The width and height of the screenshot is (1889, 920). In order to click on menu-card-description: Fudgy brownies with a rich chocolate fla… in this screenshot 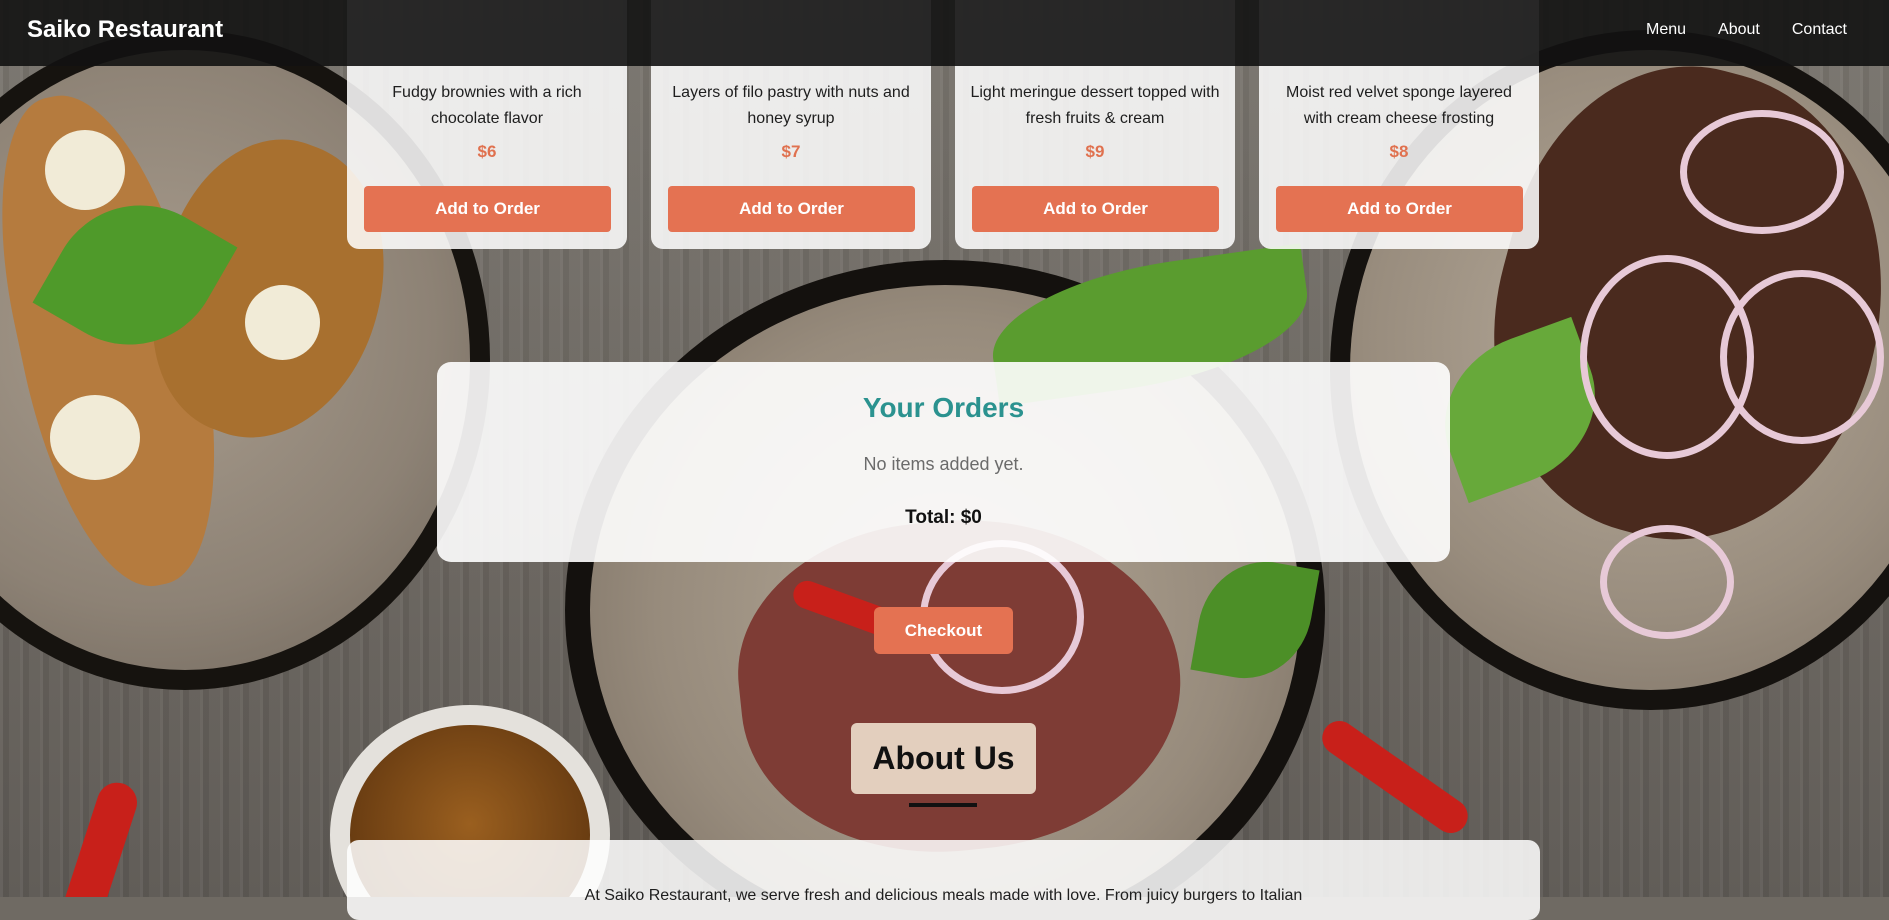, I will do `click(487, 105)`.